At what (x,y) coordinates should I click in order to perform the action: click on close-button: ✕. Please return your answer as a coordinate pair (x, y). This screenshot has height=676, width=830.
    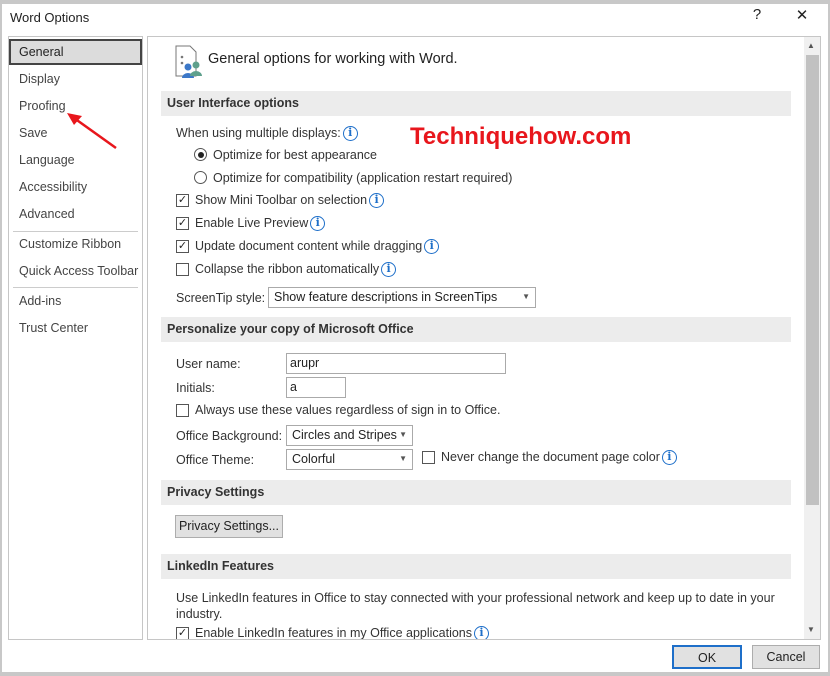
    Looking at the image, I should click on (802, 15).